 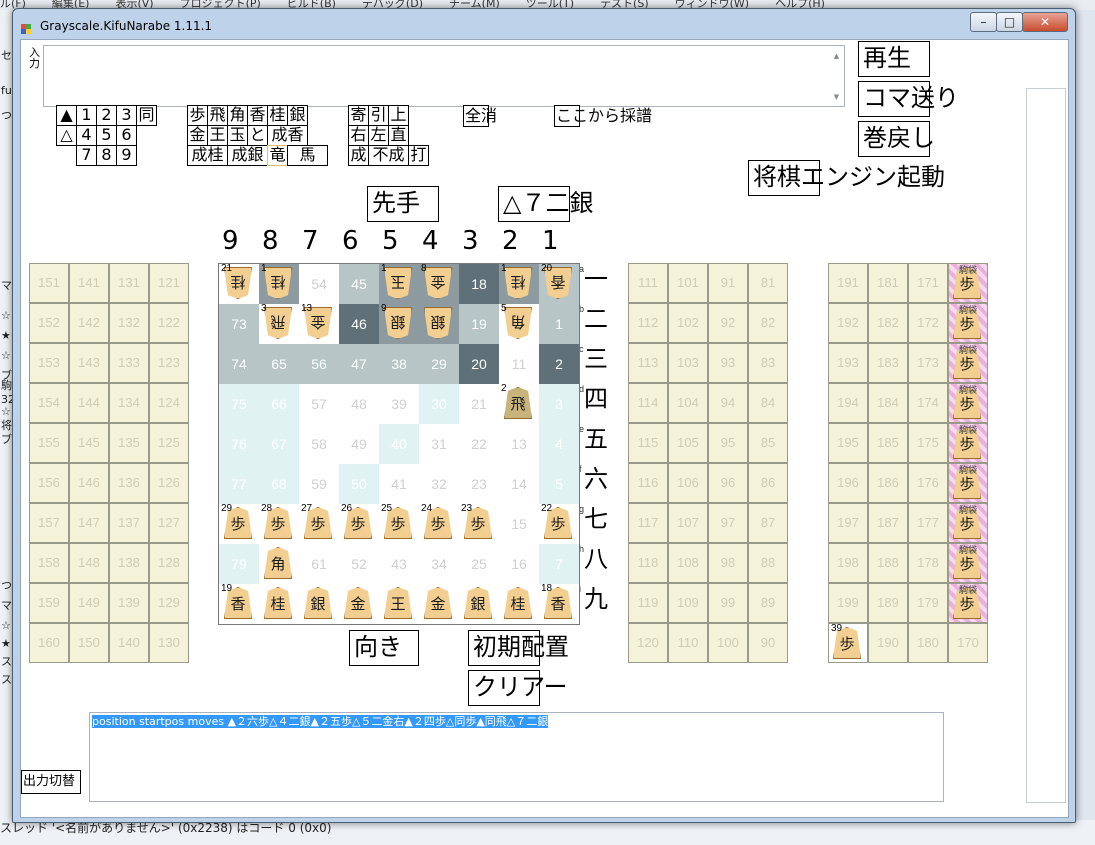 What do you see at coordinates (888, 403) in the screenshot?
I see `hand-square: 184` at bounding box center [888, 403].